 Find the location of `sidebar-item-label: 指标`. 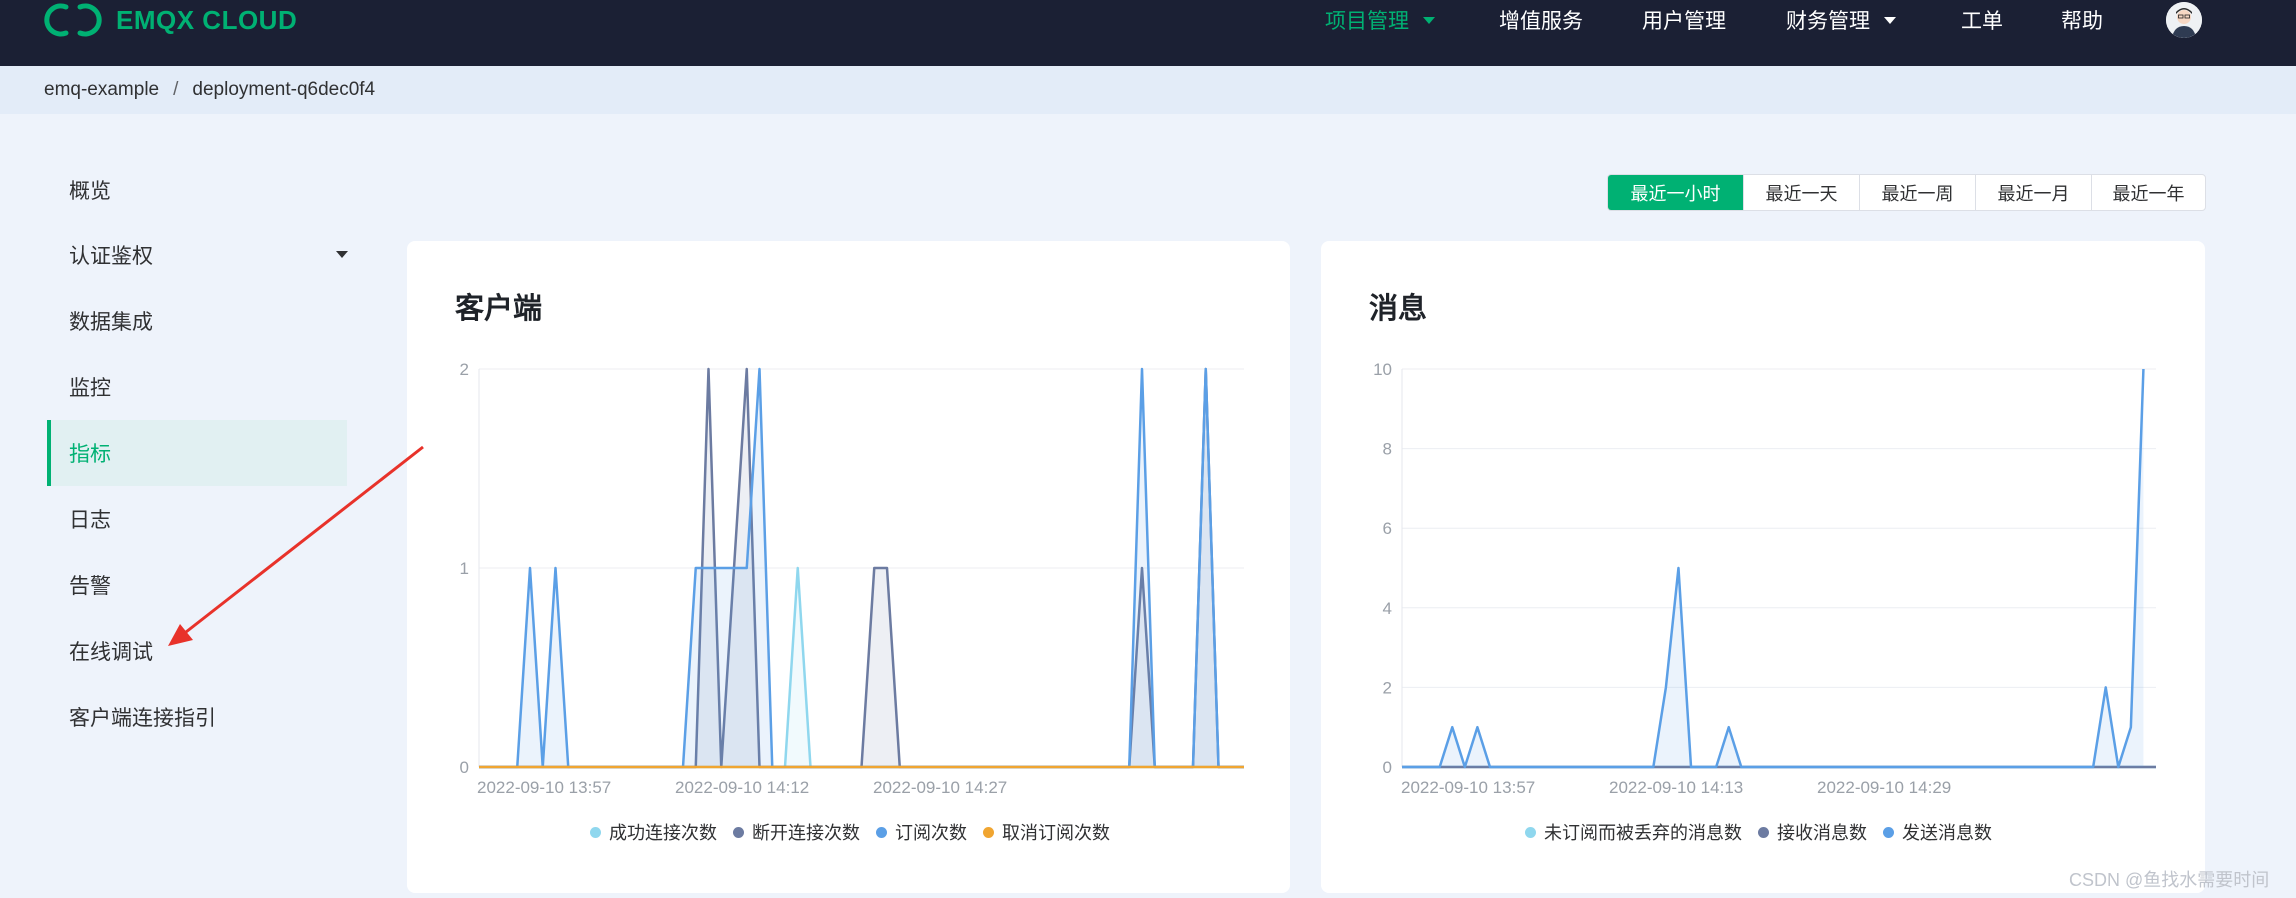

sidebar-item-label: 指标 is located at coordinates (90, 454).